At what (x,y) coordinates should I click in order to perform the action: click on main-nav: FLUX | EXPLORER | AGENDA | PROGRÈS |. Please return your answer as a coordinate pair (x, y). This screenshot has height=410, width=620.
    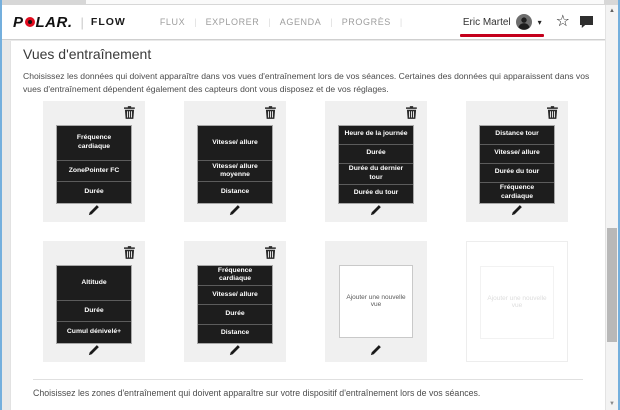
    Looking at the image, I should click on (285, 22).